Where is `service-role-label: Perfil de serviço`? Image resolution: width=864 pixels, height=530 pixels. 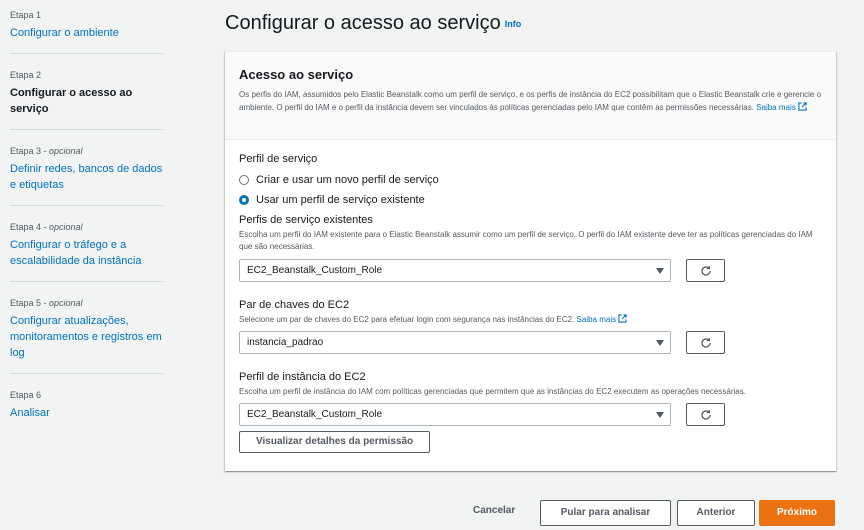
service-role-label: Perfil de serviço is located at coordinates (278, 159).